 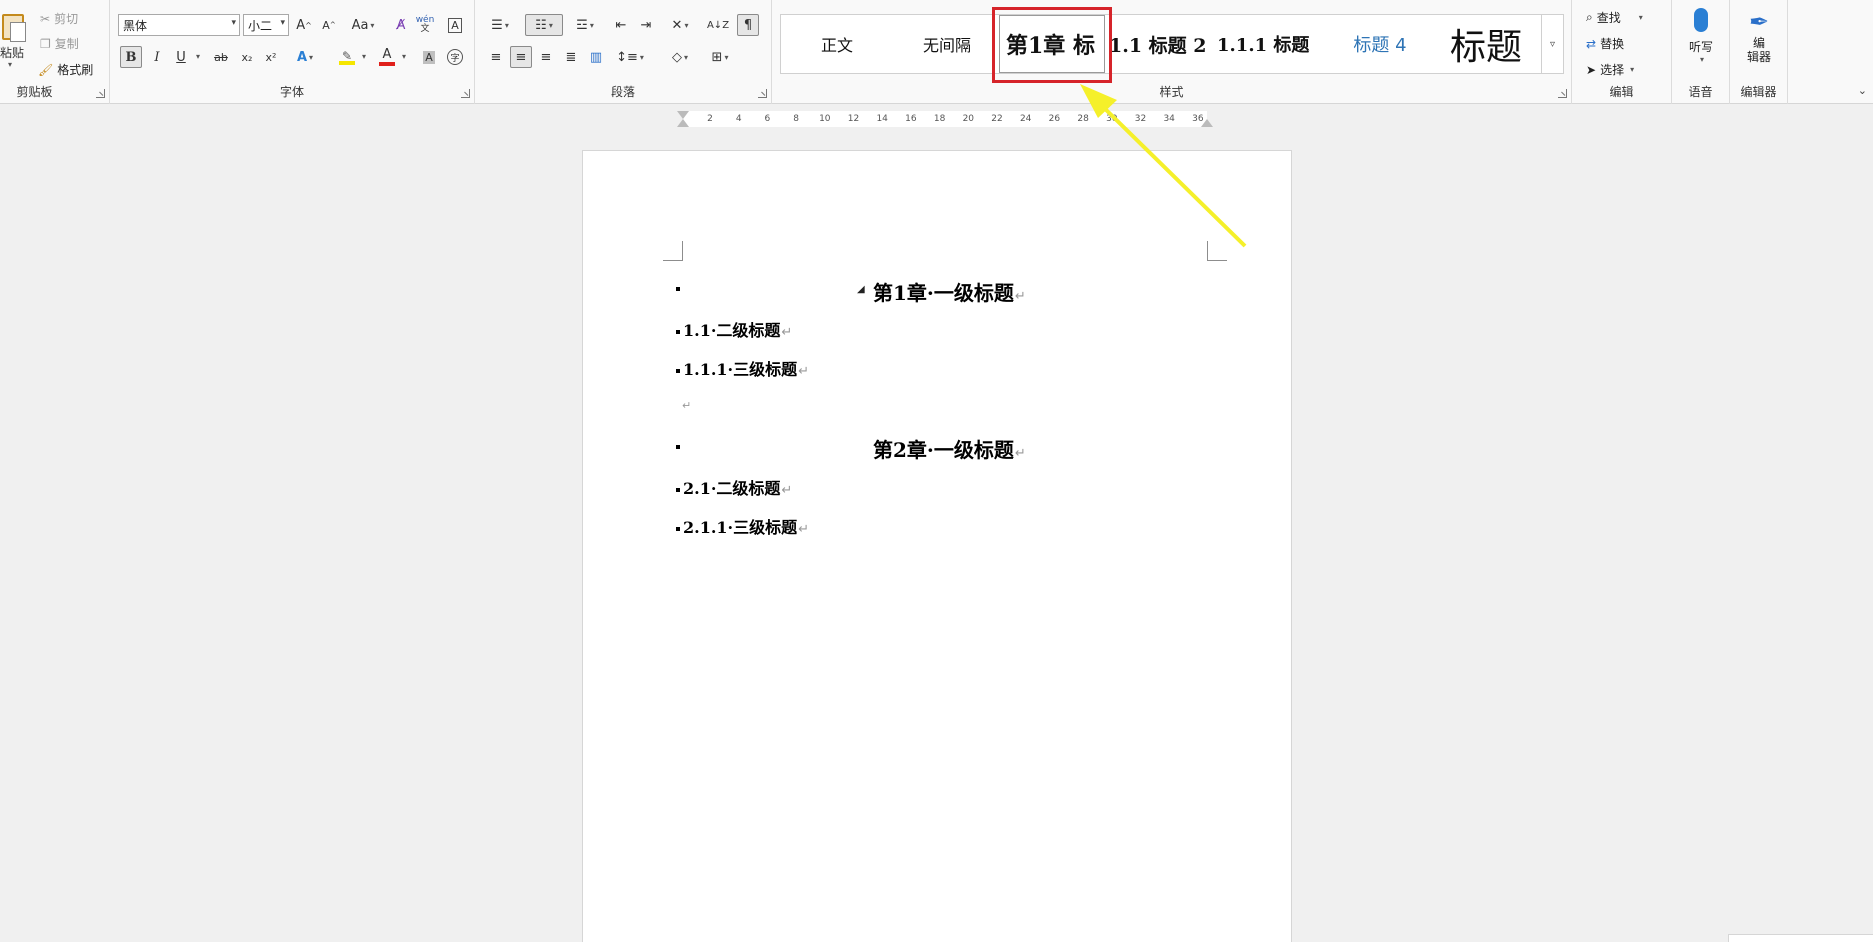 What do you see at coordinates (347, 63) in the screenshot?
I see `highlight-color-swatch` at bounding box center [347, 63].